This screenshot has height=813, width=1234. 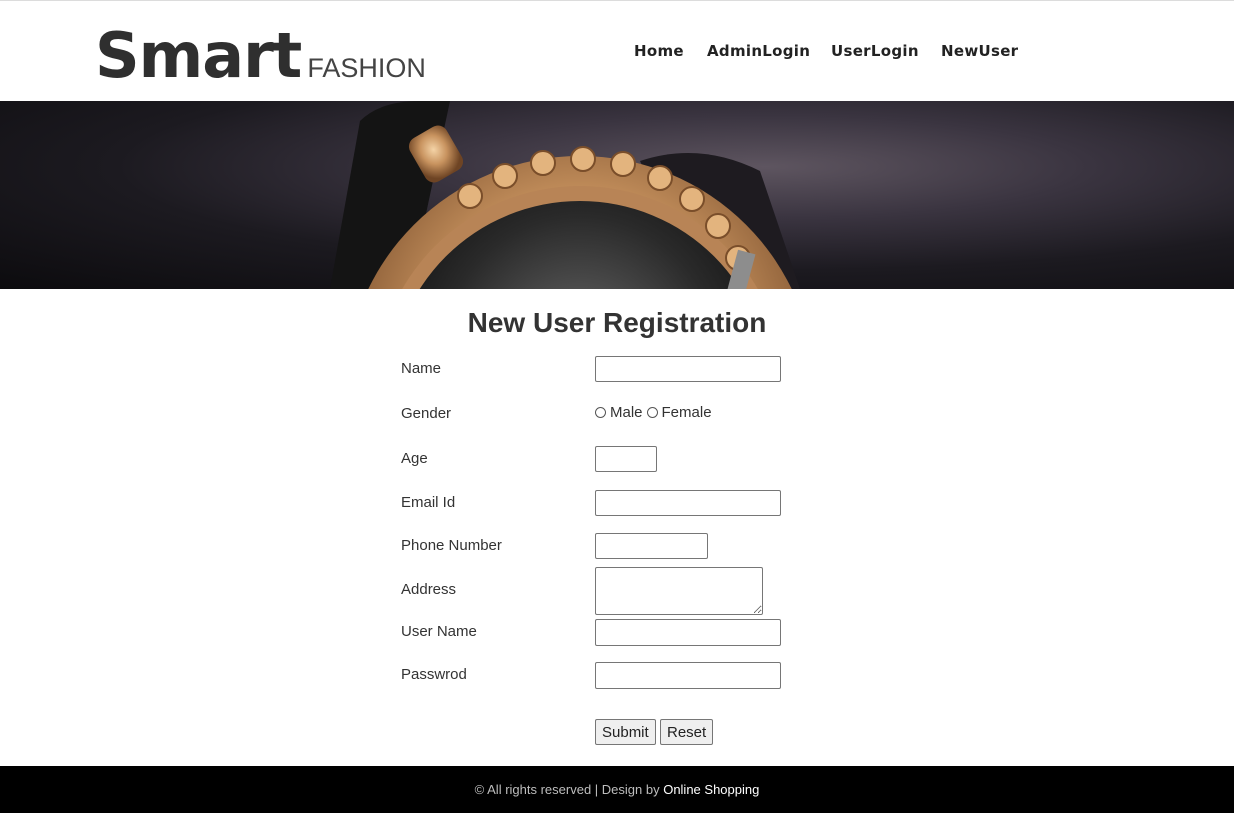 I want to click on address-label: Address, so click(x=429, y=589).